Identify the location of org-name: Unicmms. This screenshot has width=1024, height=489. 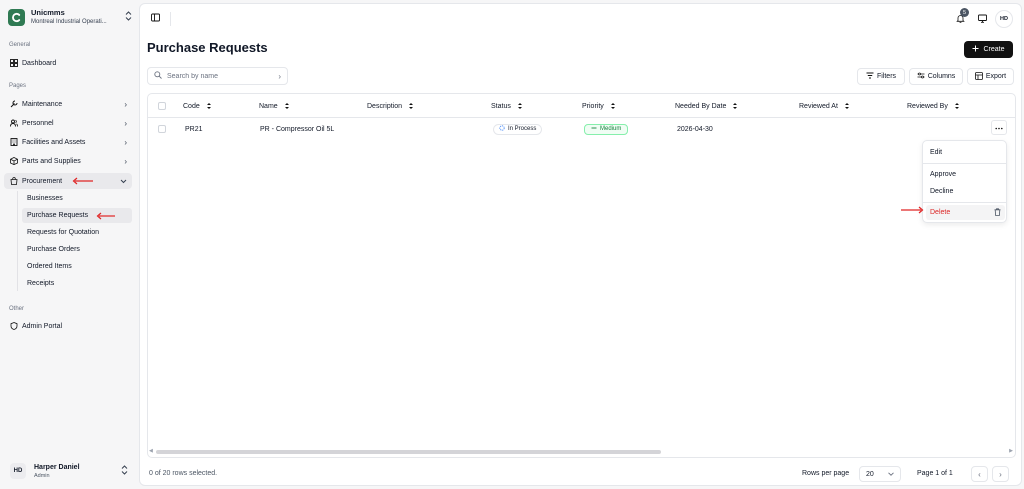
(48, 12).